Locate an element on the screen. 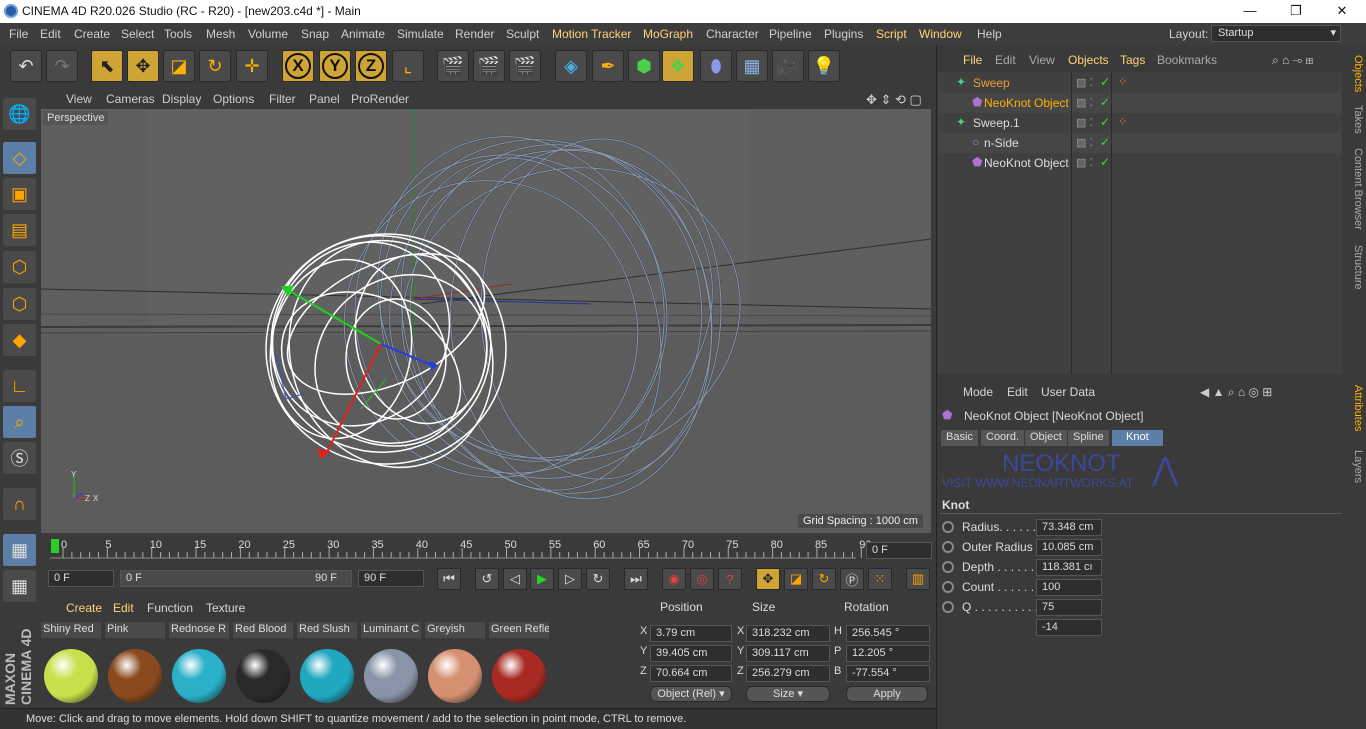 This screenshot has height=729, width=1366. cube-button: ◈ is located at coordinates (571, 66).